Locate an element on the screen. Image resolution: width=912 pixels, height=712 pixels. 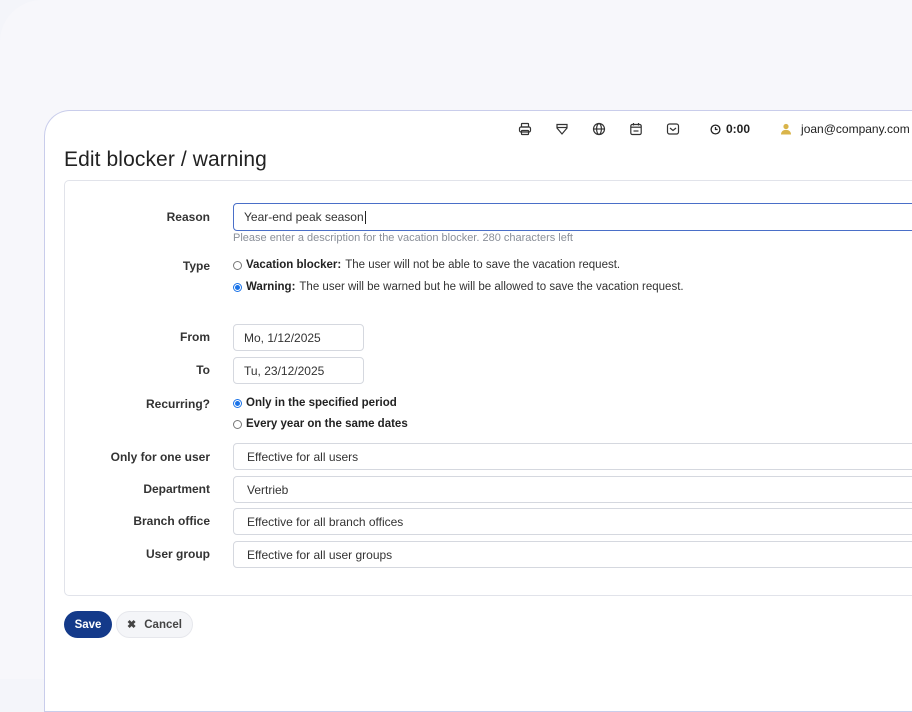
reason-value: Year-end peak season is located at coordinates (304, 217).